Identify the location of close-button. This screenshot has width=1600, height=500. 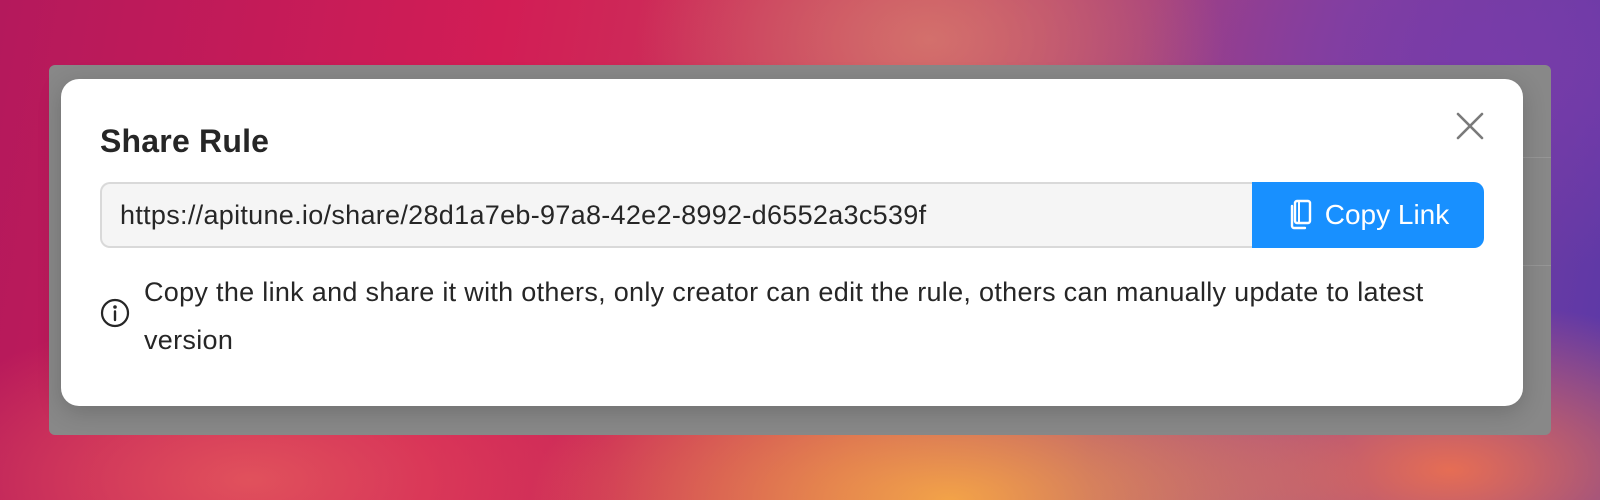
(1470, 126).